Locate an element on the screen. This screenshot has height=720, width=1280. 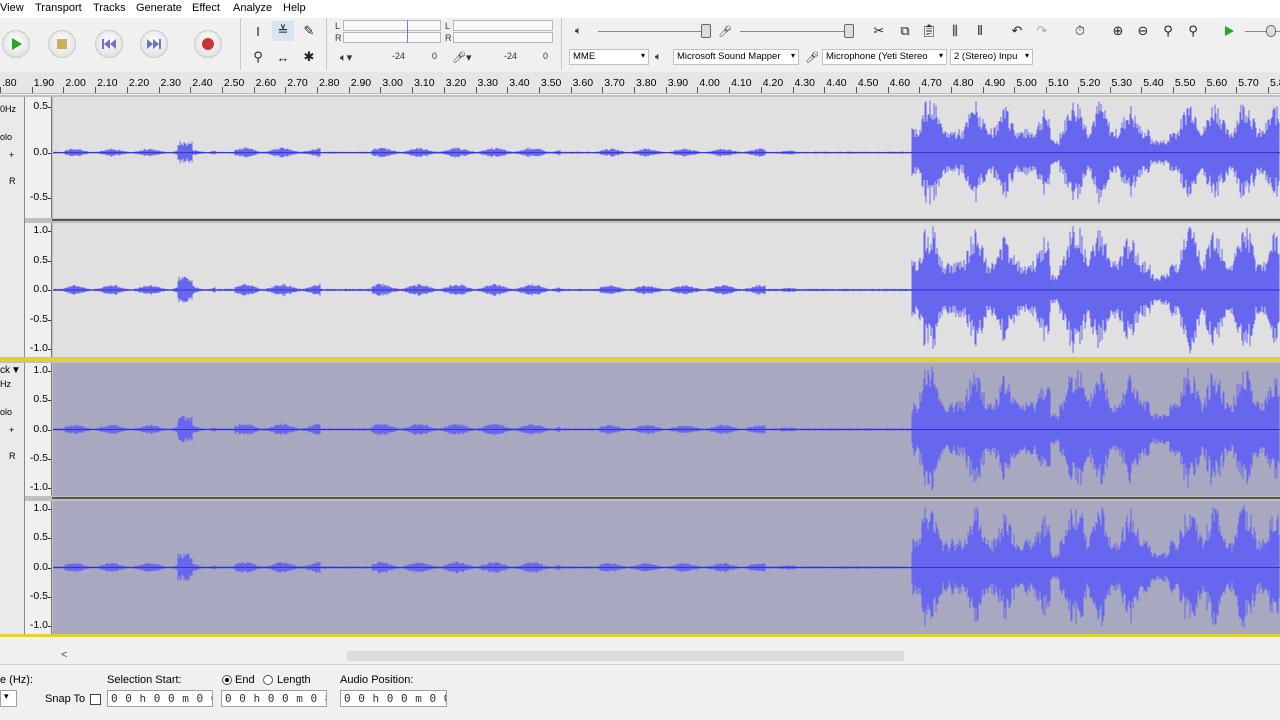
recording-volume-thumb is located at coordinates (849, 31).